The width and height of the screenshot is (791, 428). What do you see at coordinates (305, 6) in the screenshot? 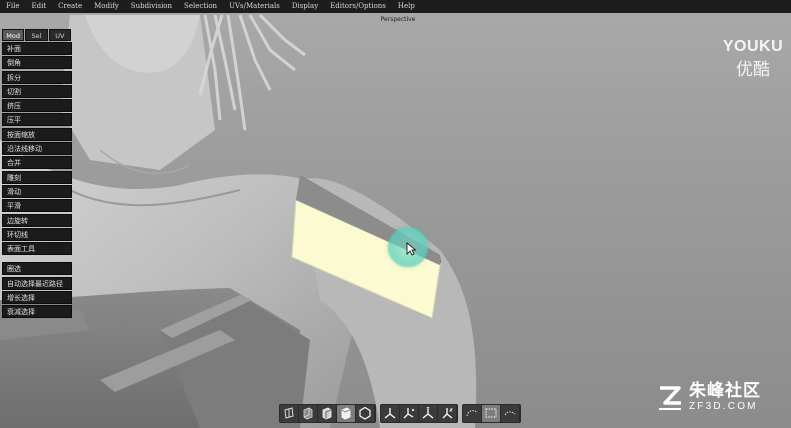
I see `menu-display: Display` at bounding box center [305, 6].